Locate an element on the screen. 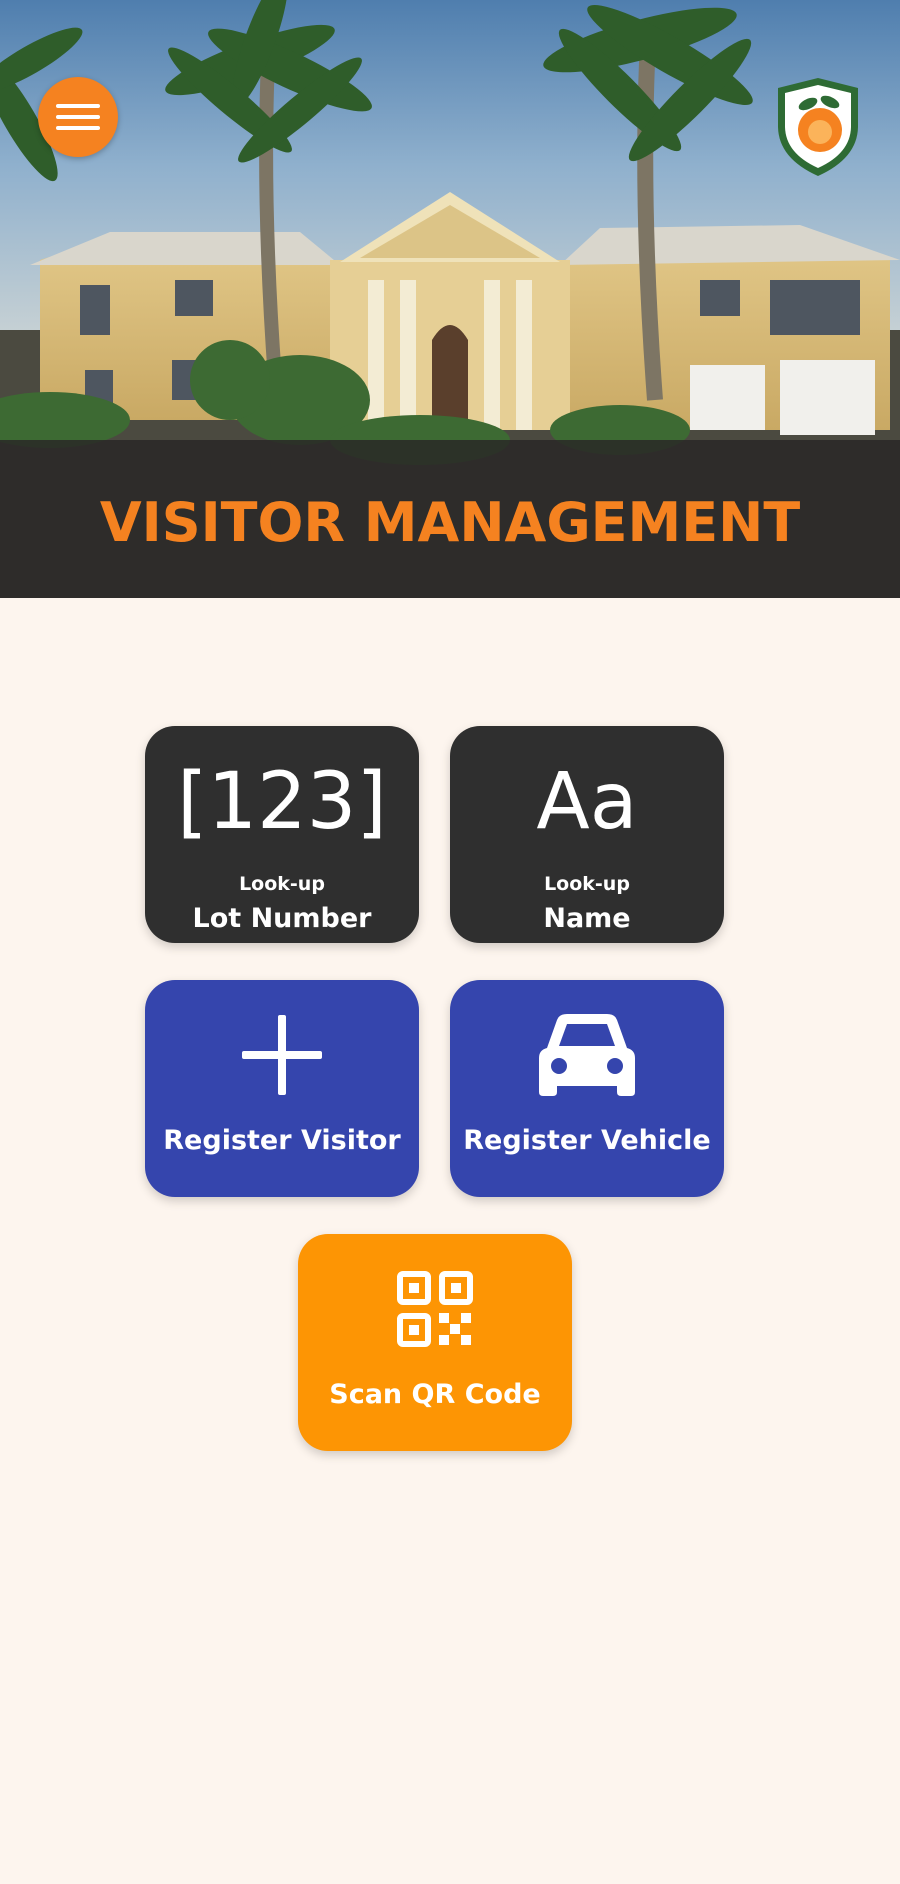  lookup-name-button: Aa Look-up Name is located at coordinates (587, 834).